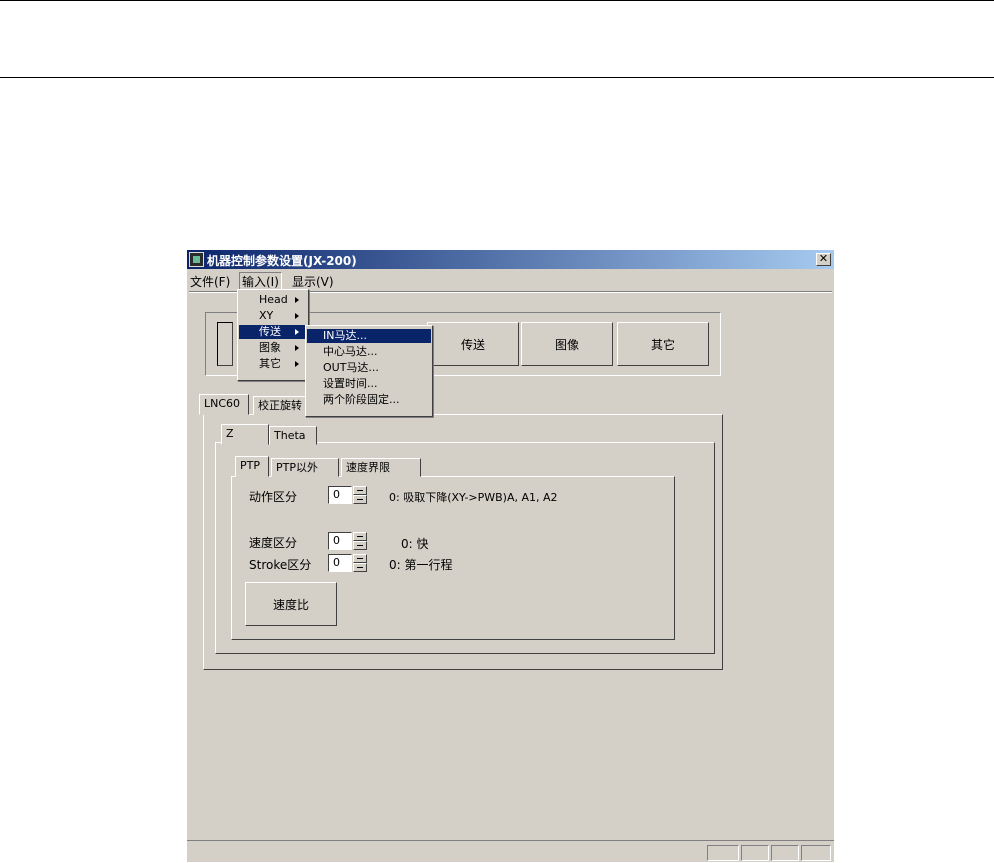 The height and width of the screenshot is (863, 994). I want to click on speed-down-button, so click(360, 545).